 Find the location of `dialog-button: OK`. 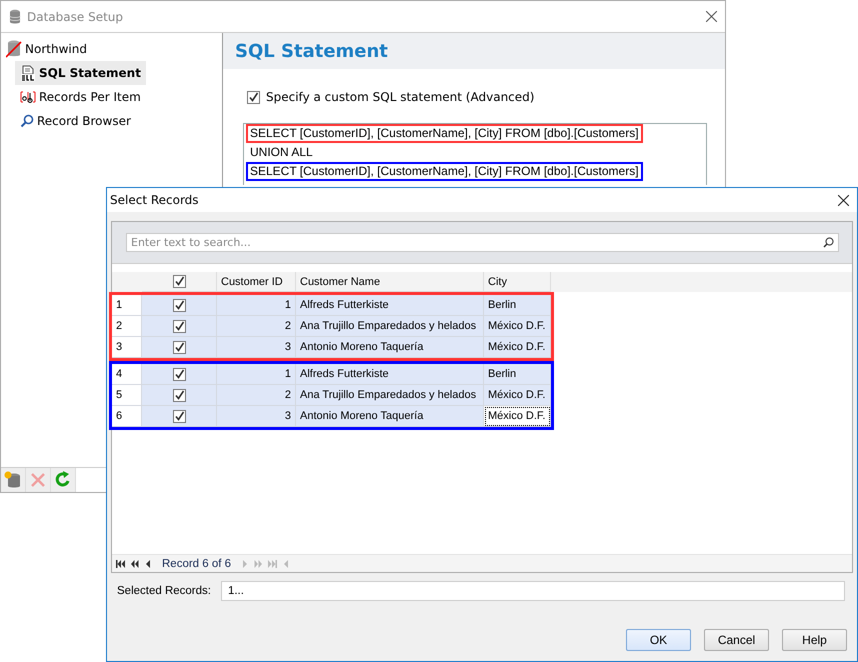

dialog-button: OK is located at coordinates (658, 640).